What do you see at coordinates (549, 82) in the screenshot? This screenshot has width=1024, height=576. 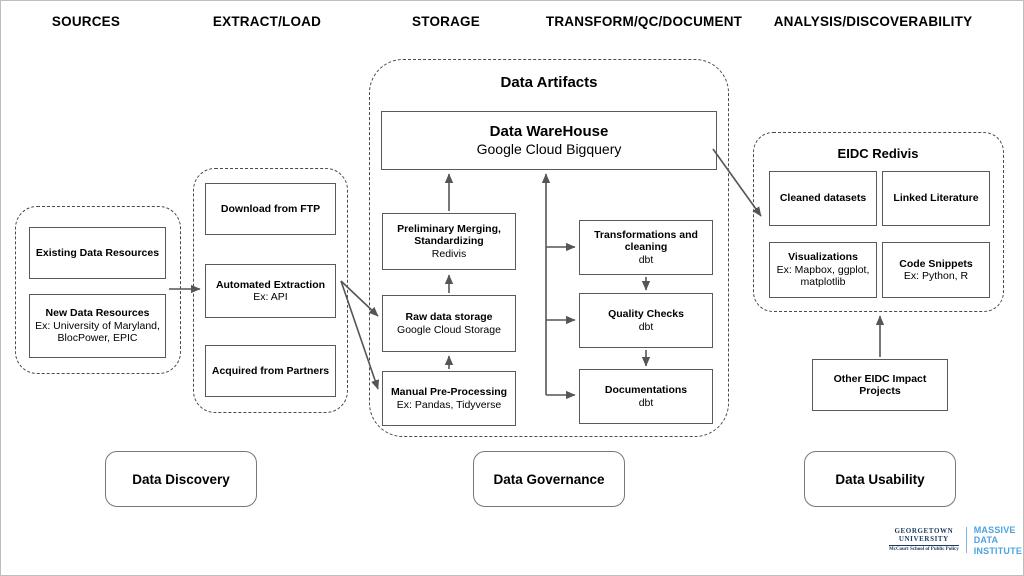 I see `group-title-data-artifacts: Data Artifacts` at bounding box center [549, 82].